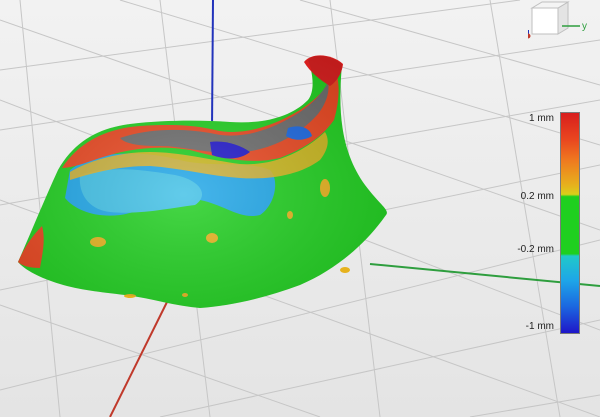 This screenshot has height=417, width=600. What do you see at coordinates (558, 21) in the screenshot?
I see `view-cube-icon: y` at bounding box center [558, 21].